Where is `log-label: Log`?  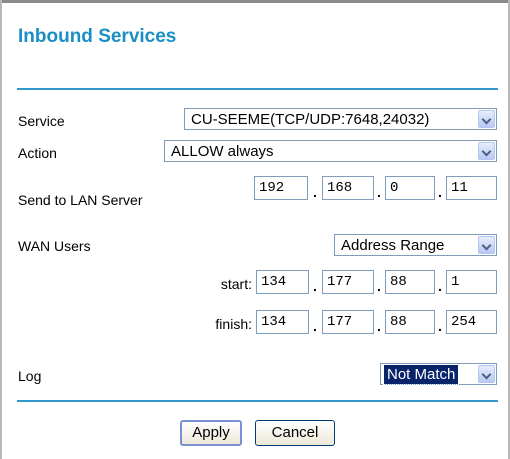 log-label: Log is located at coordinates (30, 376).